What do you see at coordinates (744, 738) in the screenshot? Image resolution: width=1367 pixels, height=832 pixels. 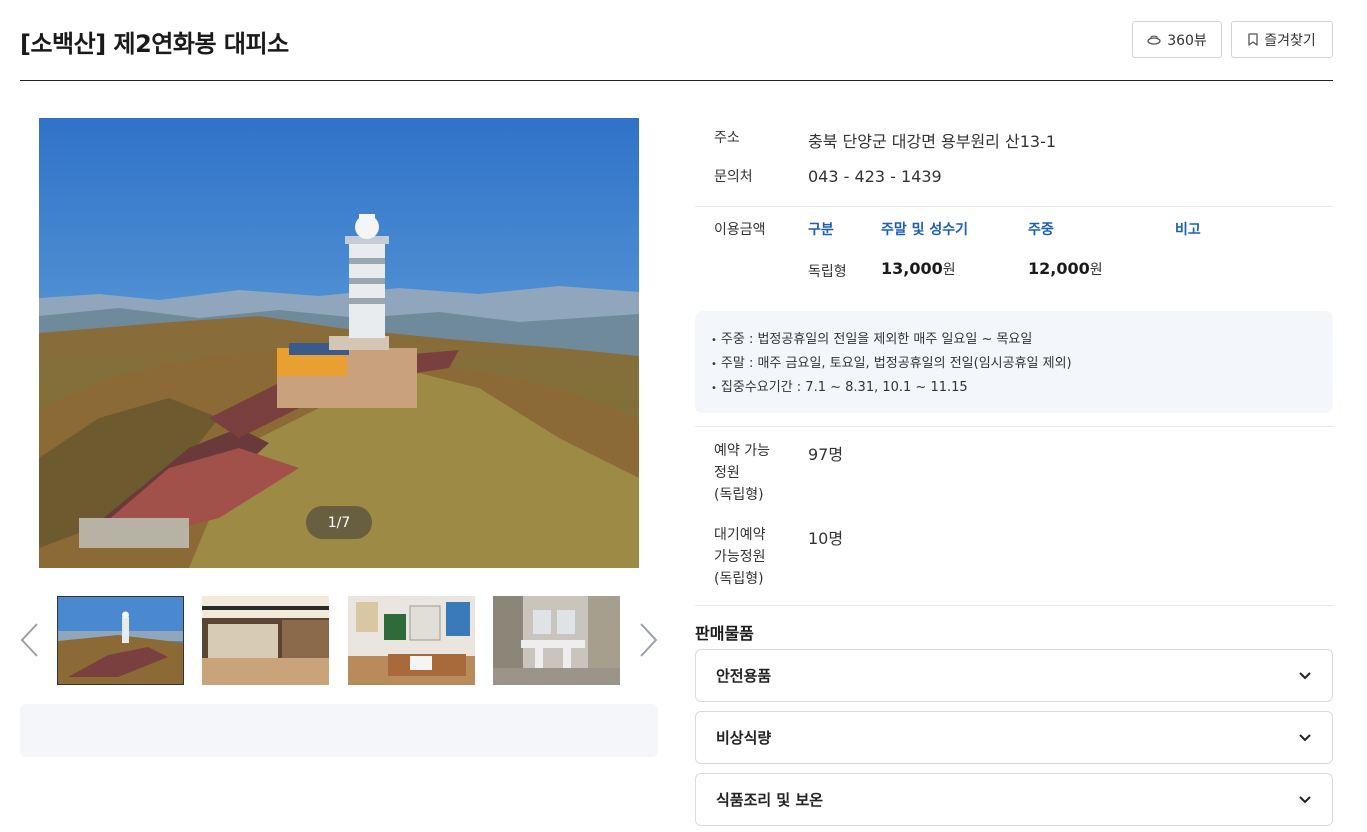 I see `accordion-label: 비상식량` at bounding box center [744, 738].